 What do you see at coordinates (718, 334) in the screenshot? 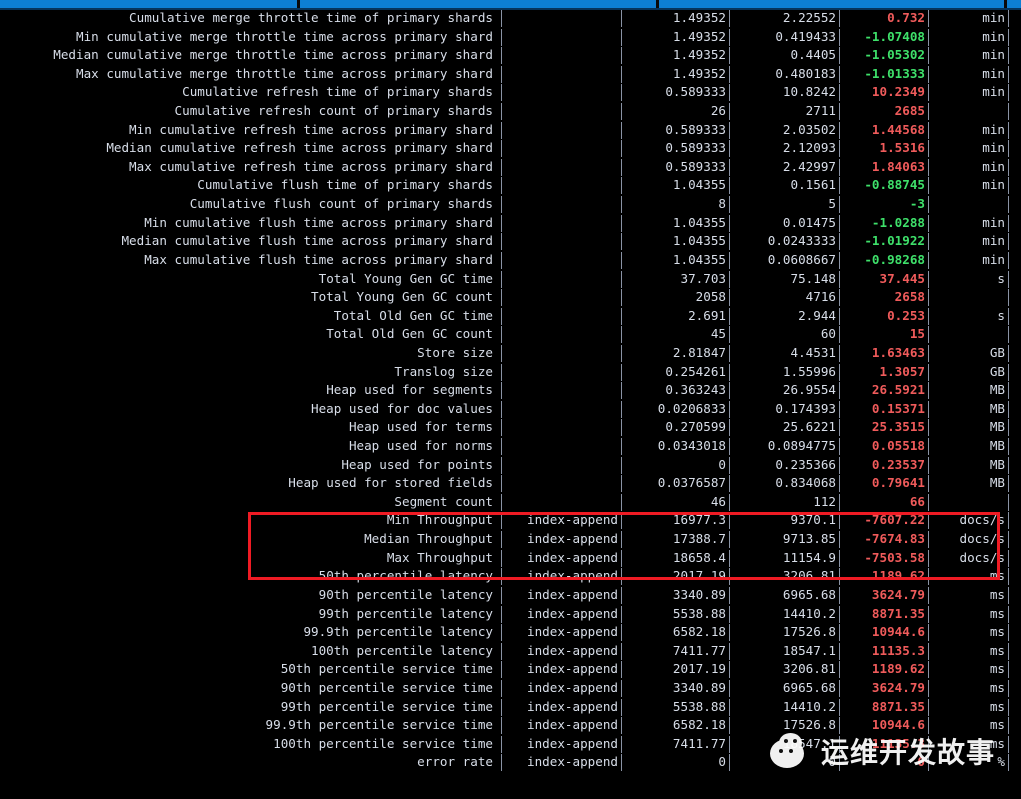
I see `cell-baseline: 45` at bounding box center [718, 334].